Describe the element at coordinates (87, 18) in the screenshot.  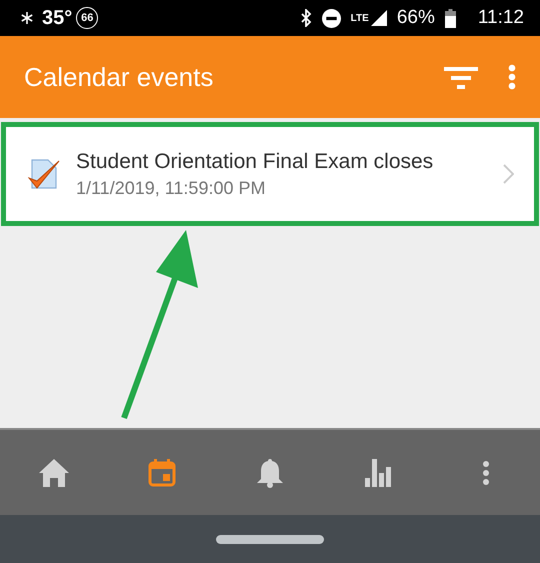
I see `notification-badge: 66` at that location.